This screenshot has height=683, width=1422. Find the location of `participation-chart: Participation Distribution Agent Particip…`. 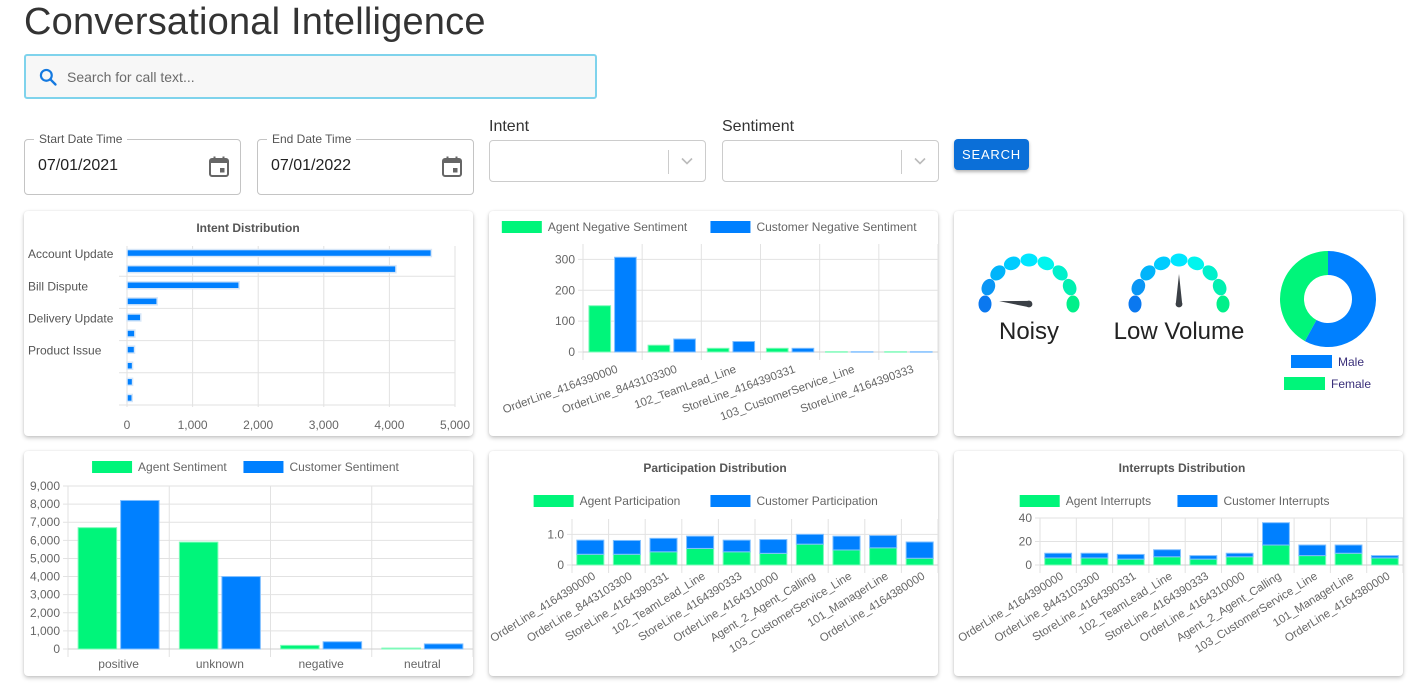

participation-chart: Participation Distribution Agent Particip… is located at coordinates (713, 558).